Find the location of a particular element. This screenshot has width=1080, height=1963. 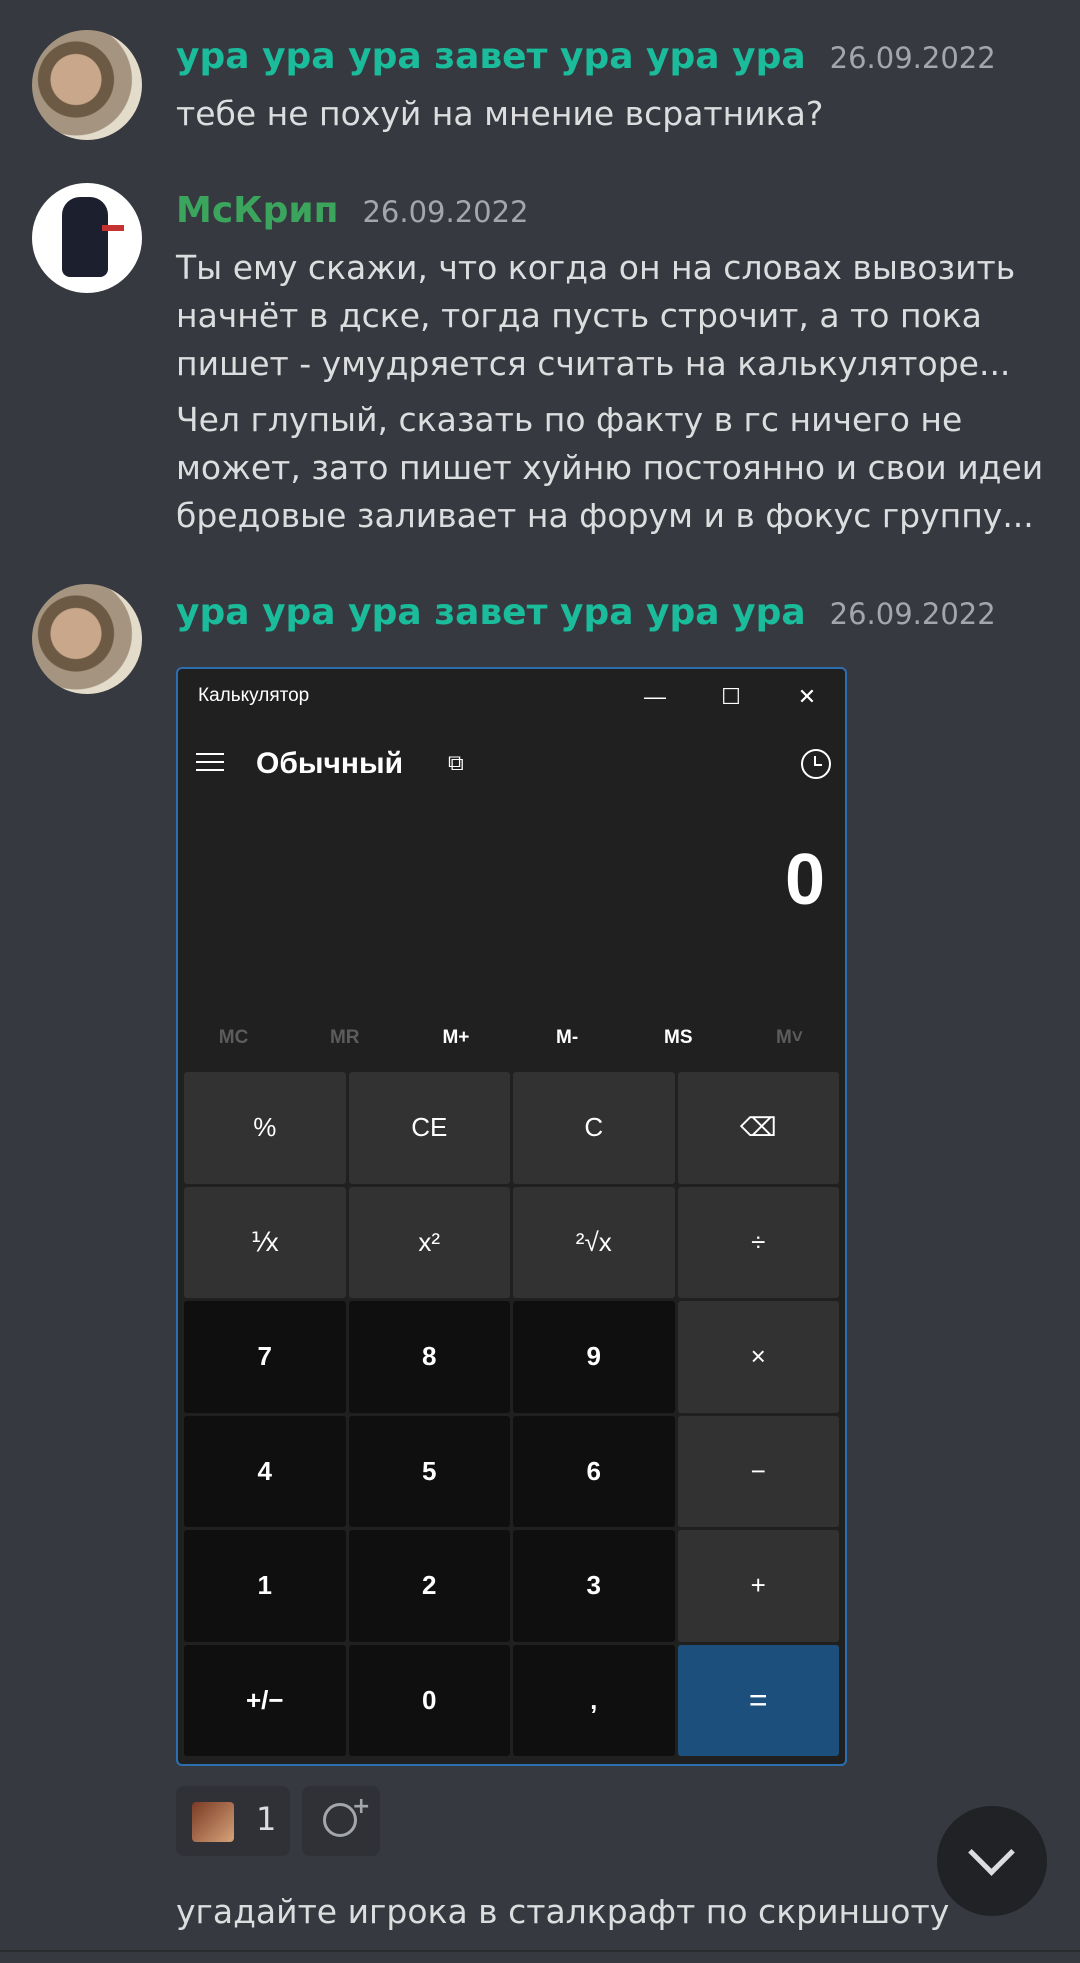

calc-key: 2 is located at coordinates (429, 1586).